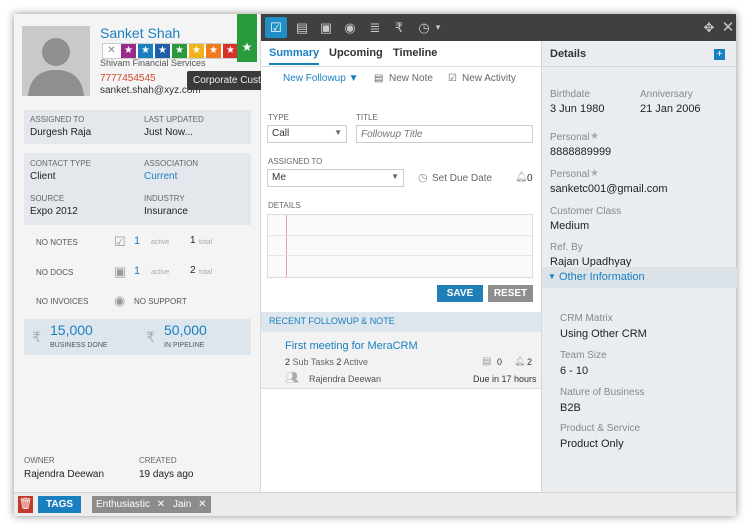  What do you see at coordinates (123, 504) in the screenshot?
I see `tag-label: Enthusiastic` at bounding box center [123, 504].